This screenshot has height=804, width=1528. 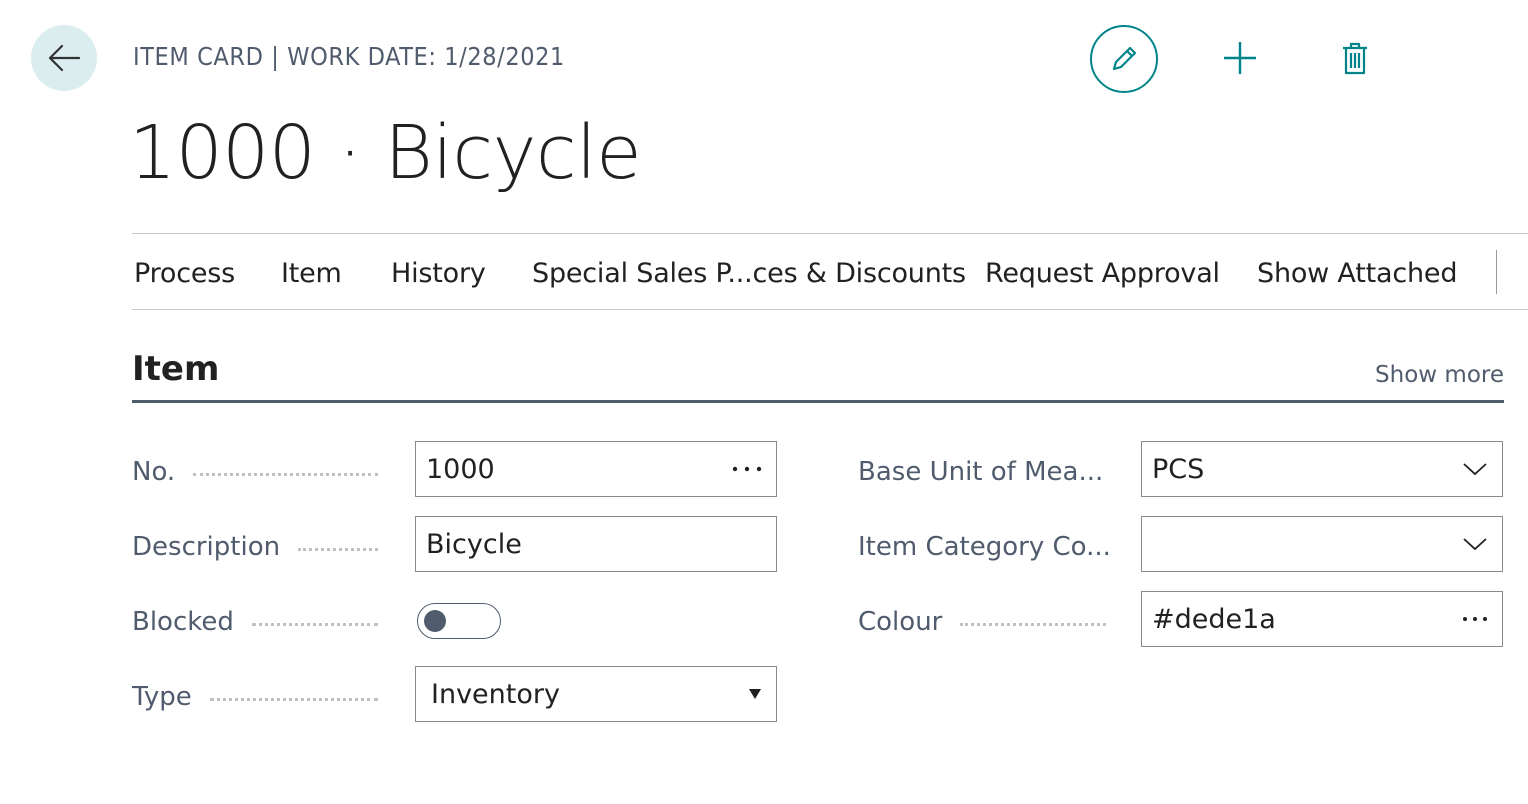 I want to click on type-dropdown-button, so click(x=755, y=694).